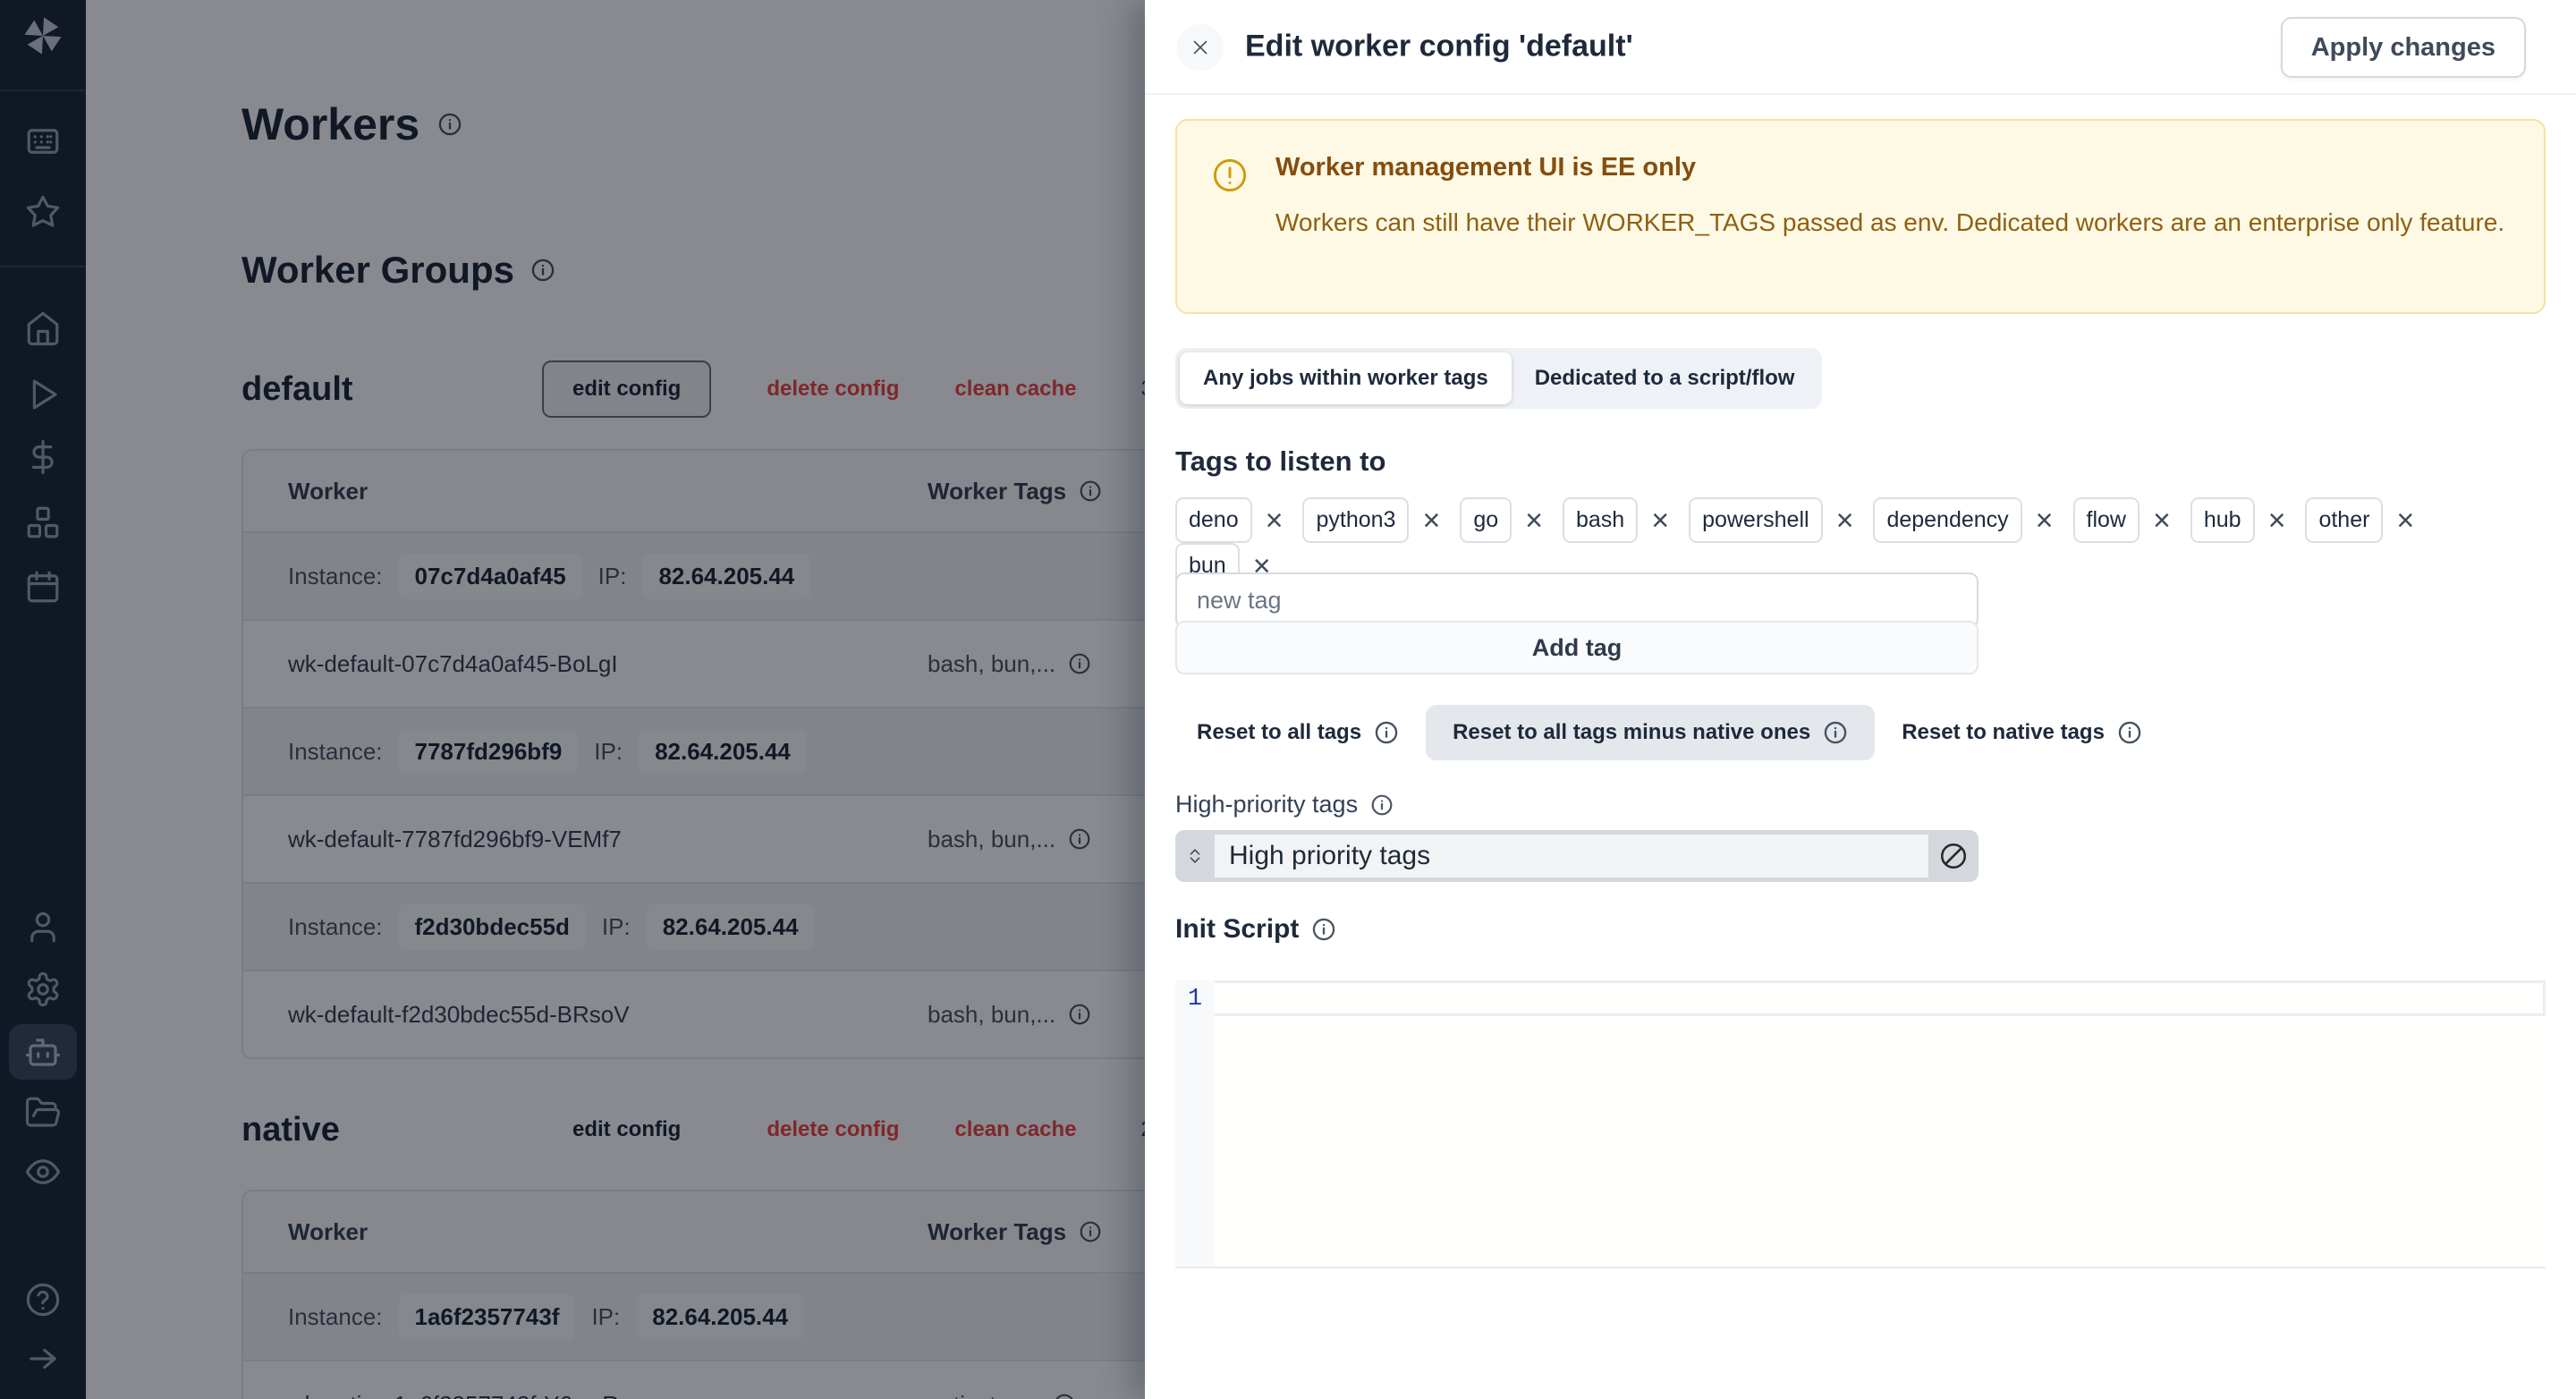 The height and width of the screenshot is (1399, 2576). Describe the element at coordinates (1486, 167) in the screenshot. I see `warning-title: Worker management UI is EE only` at that location.